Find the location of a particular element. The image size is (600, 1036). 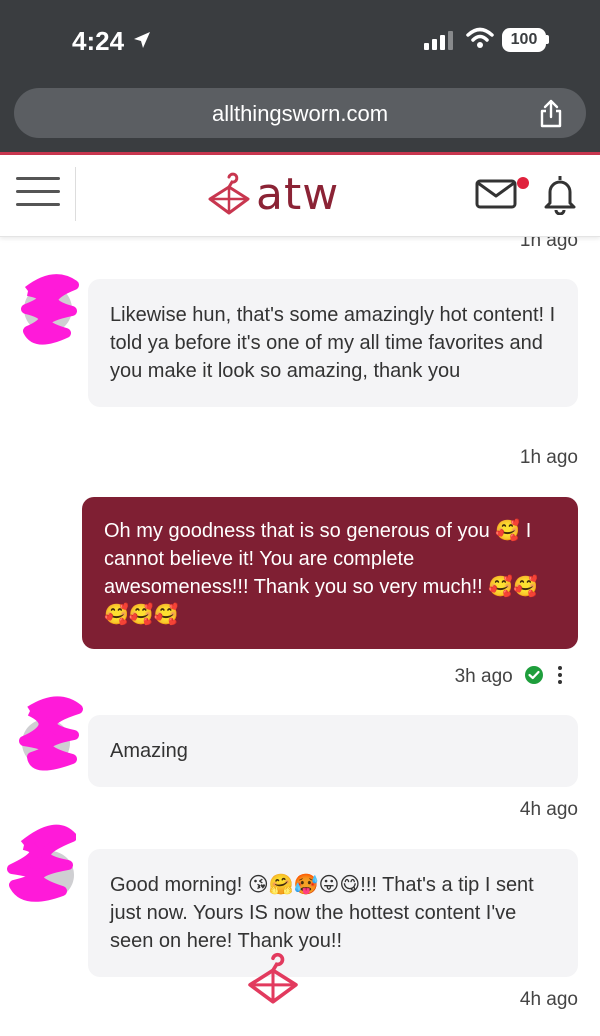

url-text: allthingsworn.com is located at coordinates (300, 113).